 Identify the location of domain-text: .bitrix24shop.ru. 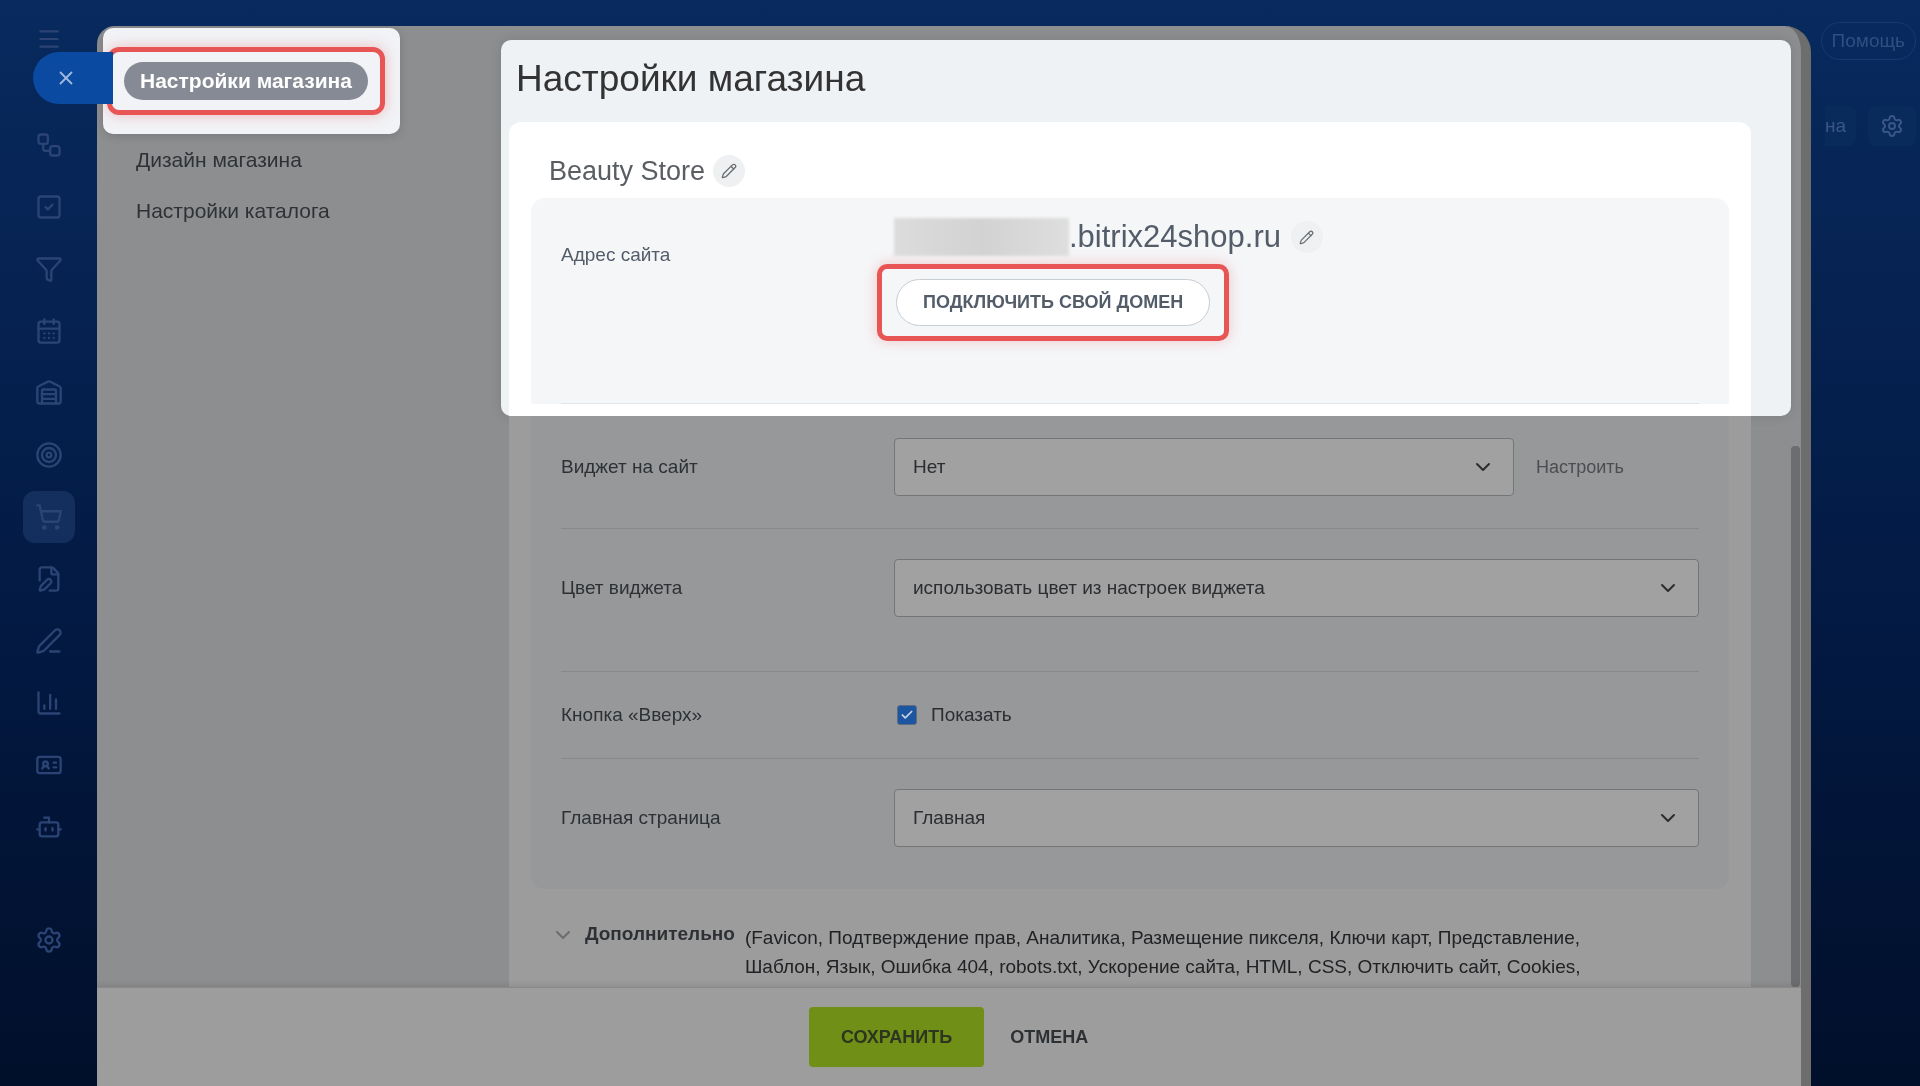
(1175, 237).